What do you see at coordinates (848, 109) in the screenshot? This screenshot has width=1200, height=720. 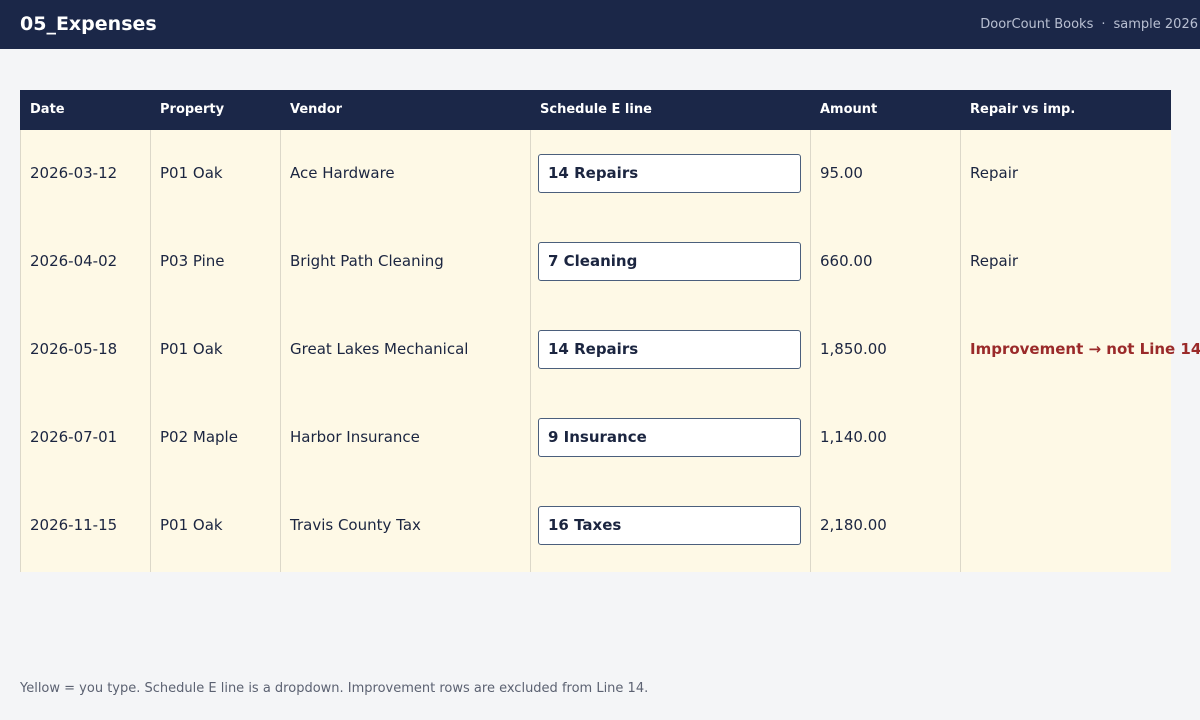 I see `column-header-amount: Amount` at bounding box center [848, 109].